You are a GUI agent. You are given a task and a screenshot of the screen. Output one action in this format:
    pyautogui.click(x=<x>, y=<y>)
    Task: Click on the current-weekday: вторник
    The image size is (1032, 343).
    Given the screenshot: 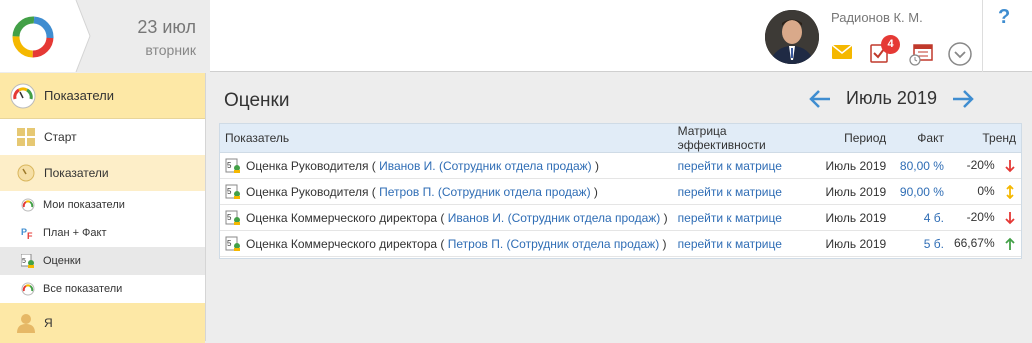 What is the action you would take?
    pyautogui.click(x=170, y=50)
    